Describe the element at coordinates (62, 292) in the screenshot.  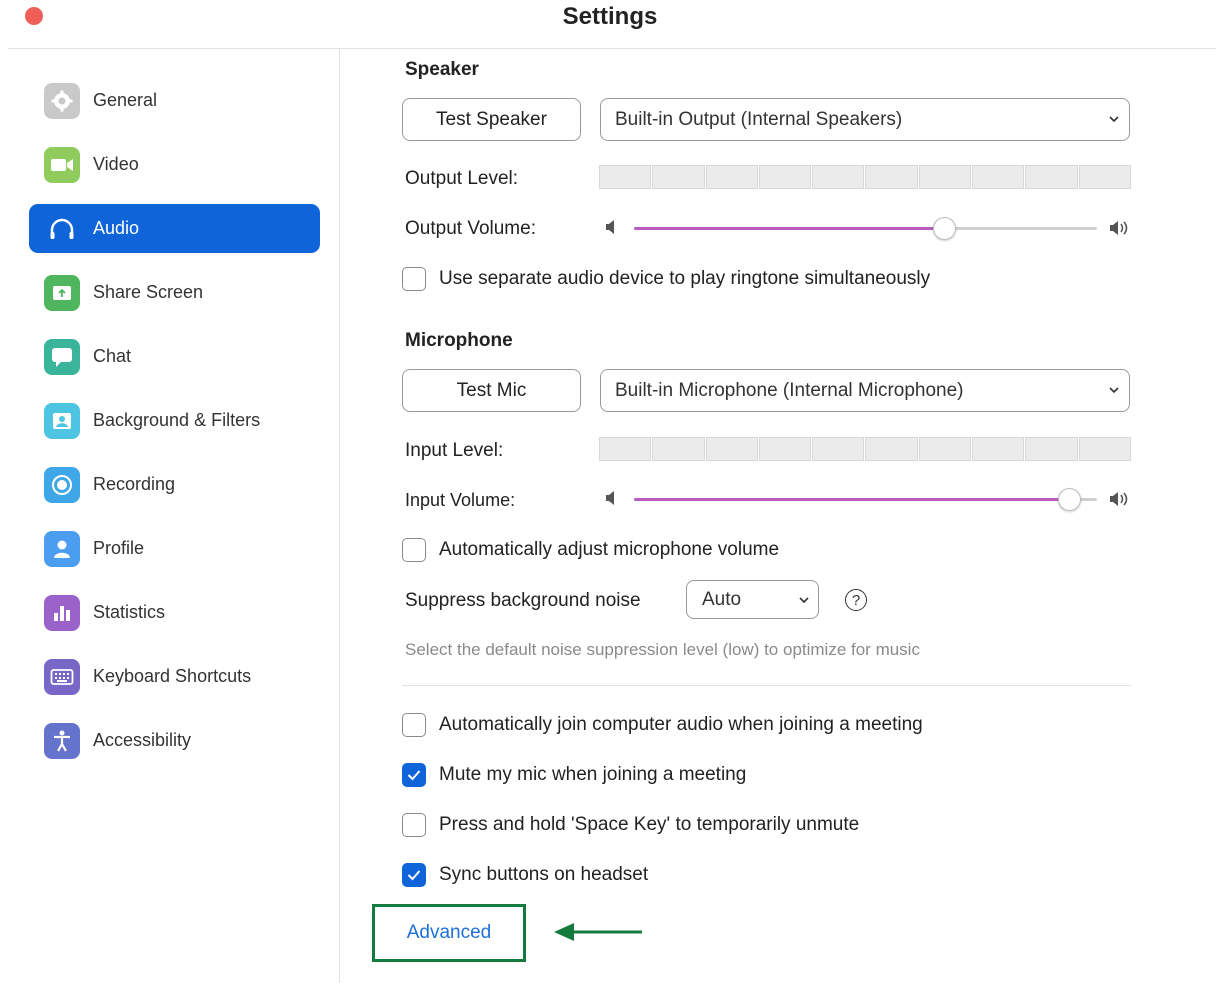
I see `share-screen-icon` at that location.